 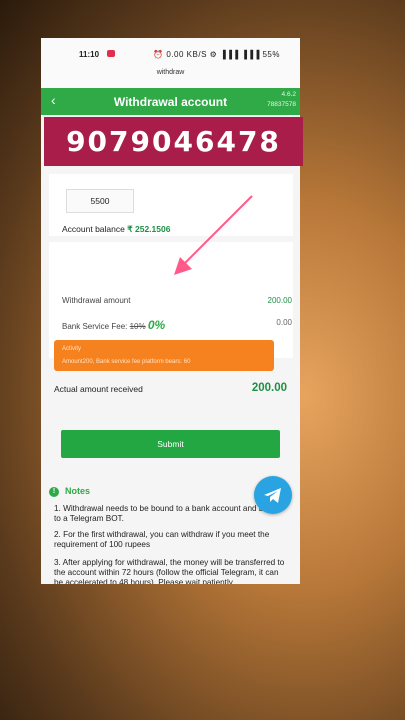 I want to click on telegram-glyph, so click(x=272, y=495).